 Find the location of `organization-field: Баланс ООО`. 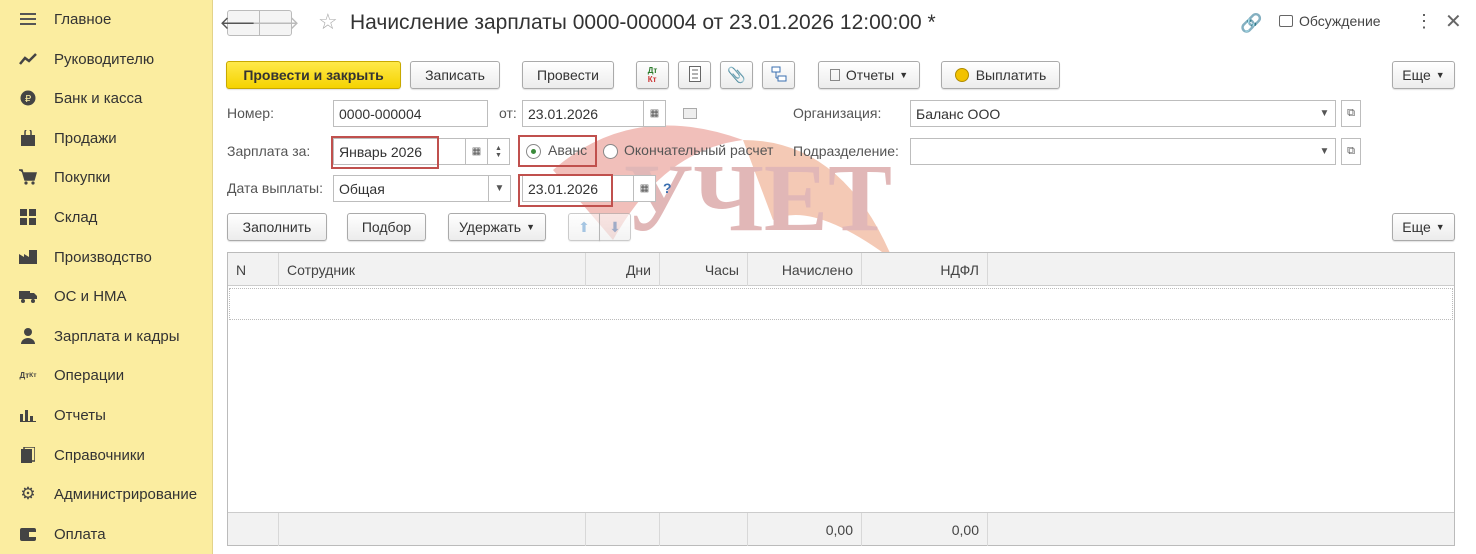

organization-field: Баланс ООО is located at coordinates (1112, 113).